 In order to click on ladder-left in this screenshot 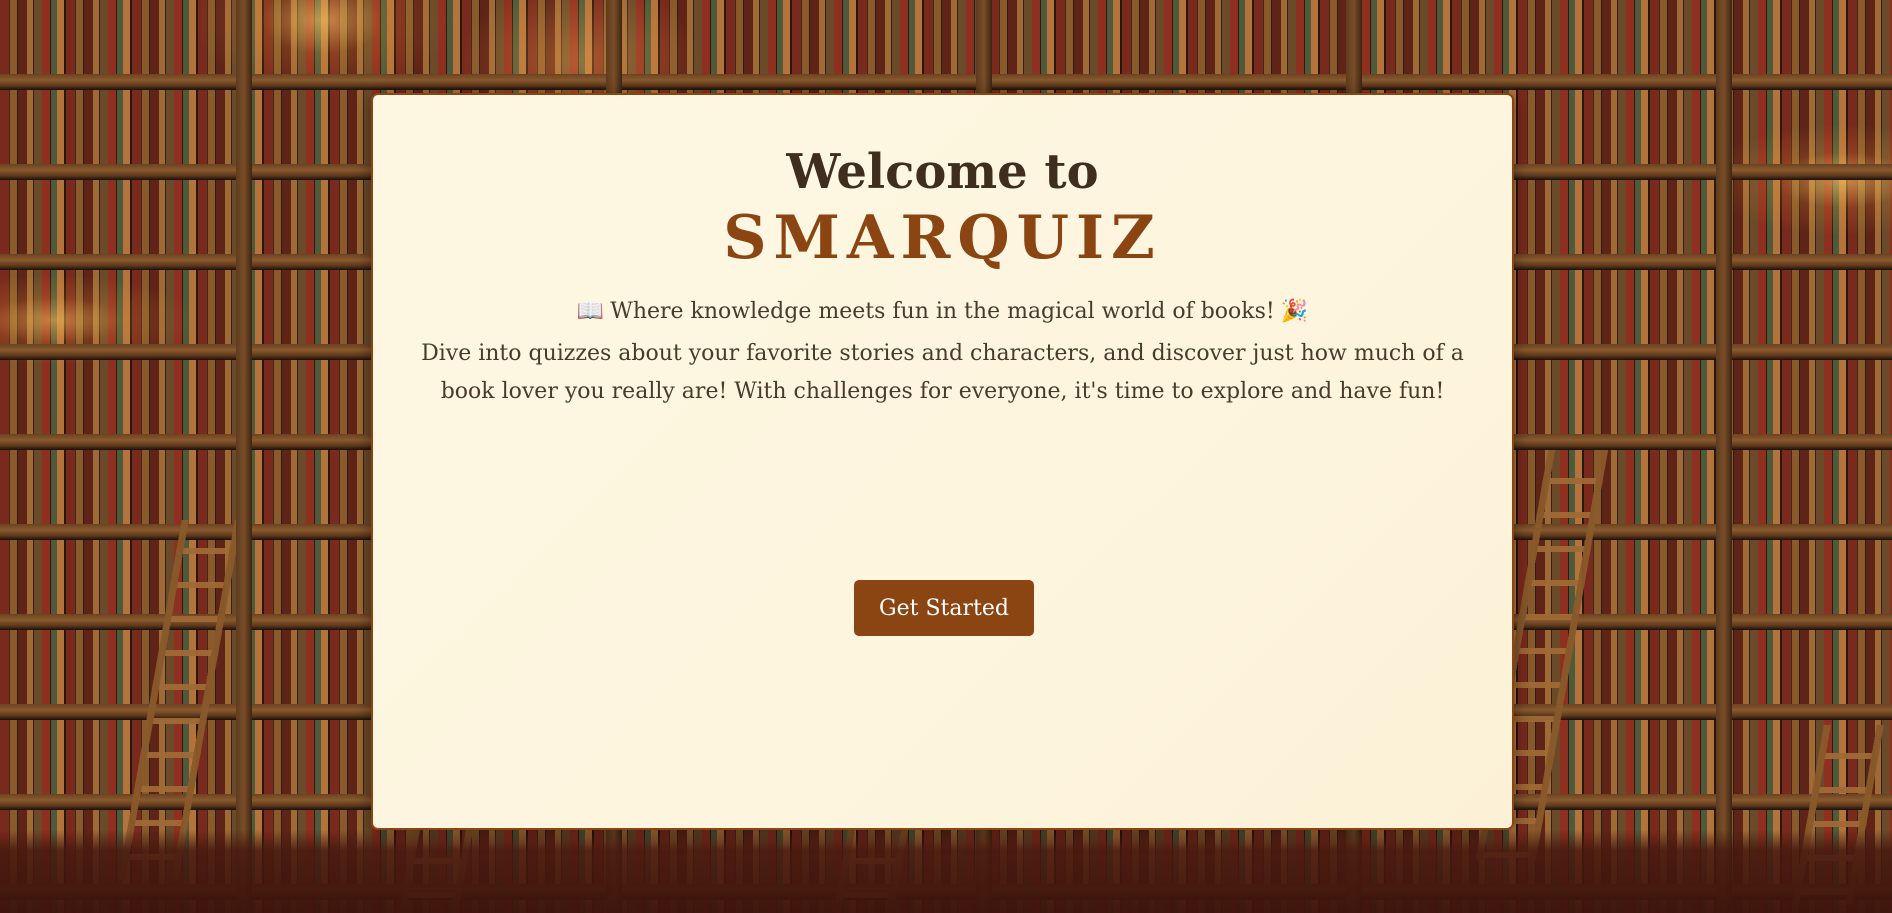, I will do `click(180, 700)`.